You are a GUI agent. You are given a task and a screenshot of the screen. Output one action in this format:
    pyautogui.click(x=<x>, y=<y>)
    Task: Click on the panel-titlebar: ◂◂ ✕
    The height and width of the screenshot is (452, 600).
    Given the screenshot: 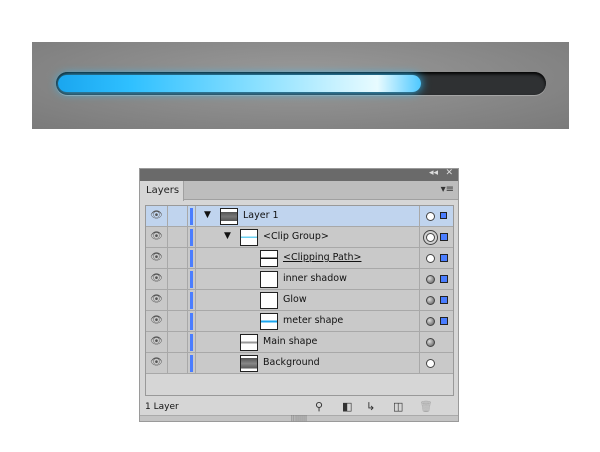 What is the action you would take?
    pyautogui.click(x=299, y=174)
    